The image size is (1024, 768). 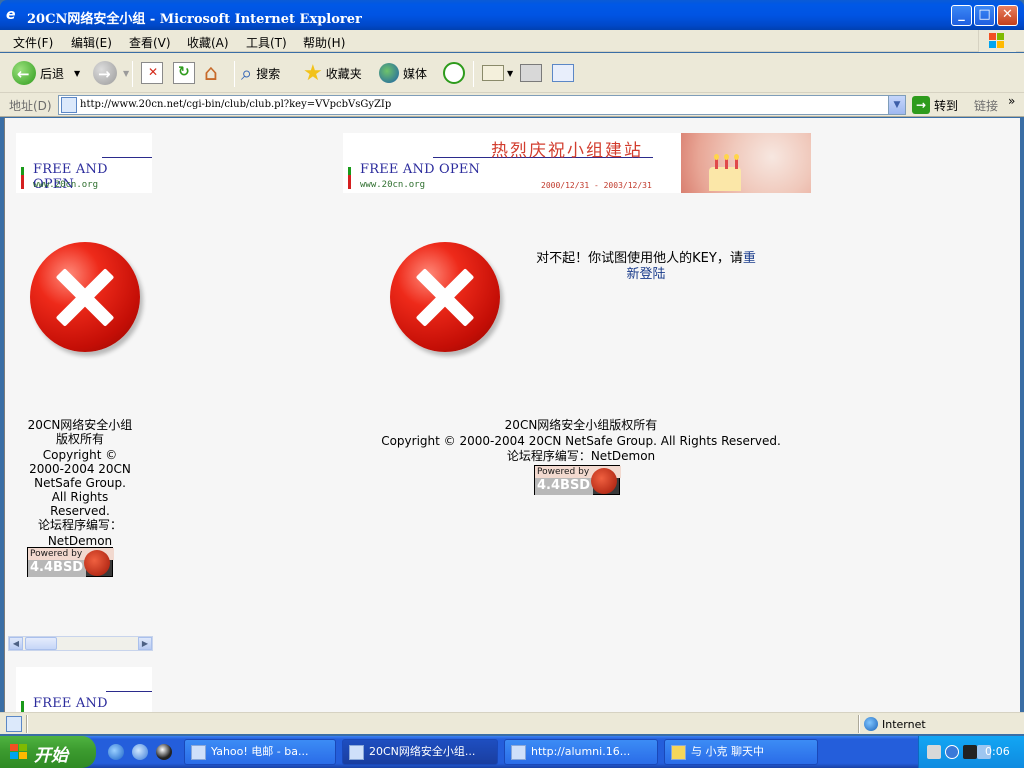 What do you see at coordinates (970, 752) in the screenshot?
I see `qq-tray-icon` at bounding box center [970, 752].